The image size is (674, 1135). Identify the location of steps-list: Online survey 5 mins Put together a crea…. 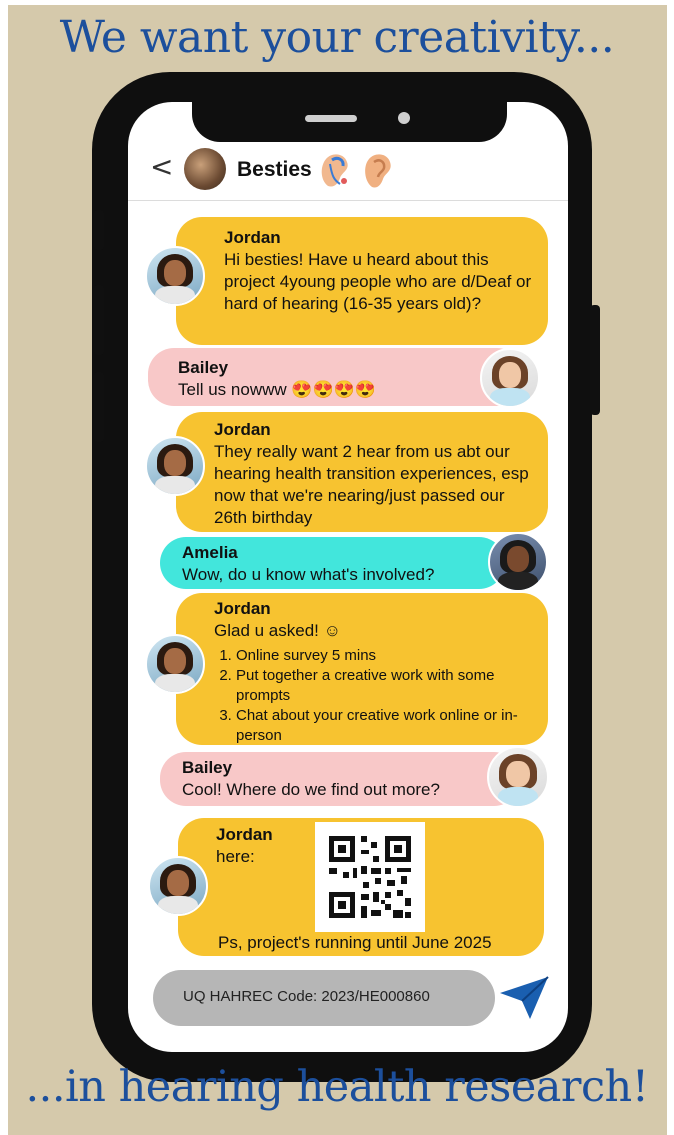
(376, 696).